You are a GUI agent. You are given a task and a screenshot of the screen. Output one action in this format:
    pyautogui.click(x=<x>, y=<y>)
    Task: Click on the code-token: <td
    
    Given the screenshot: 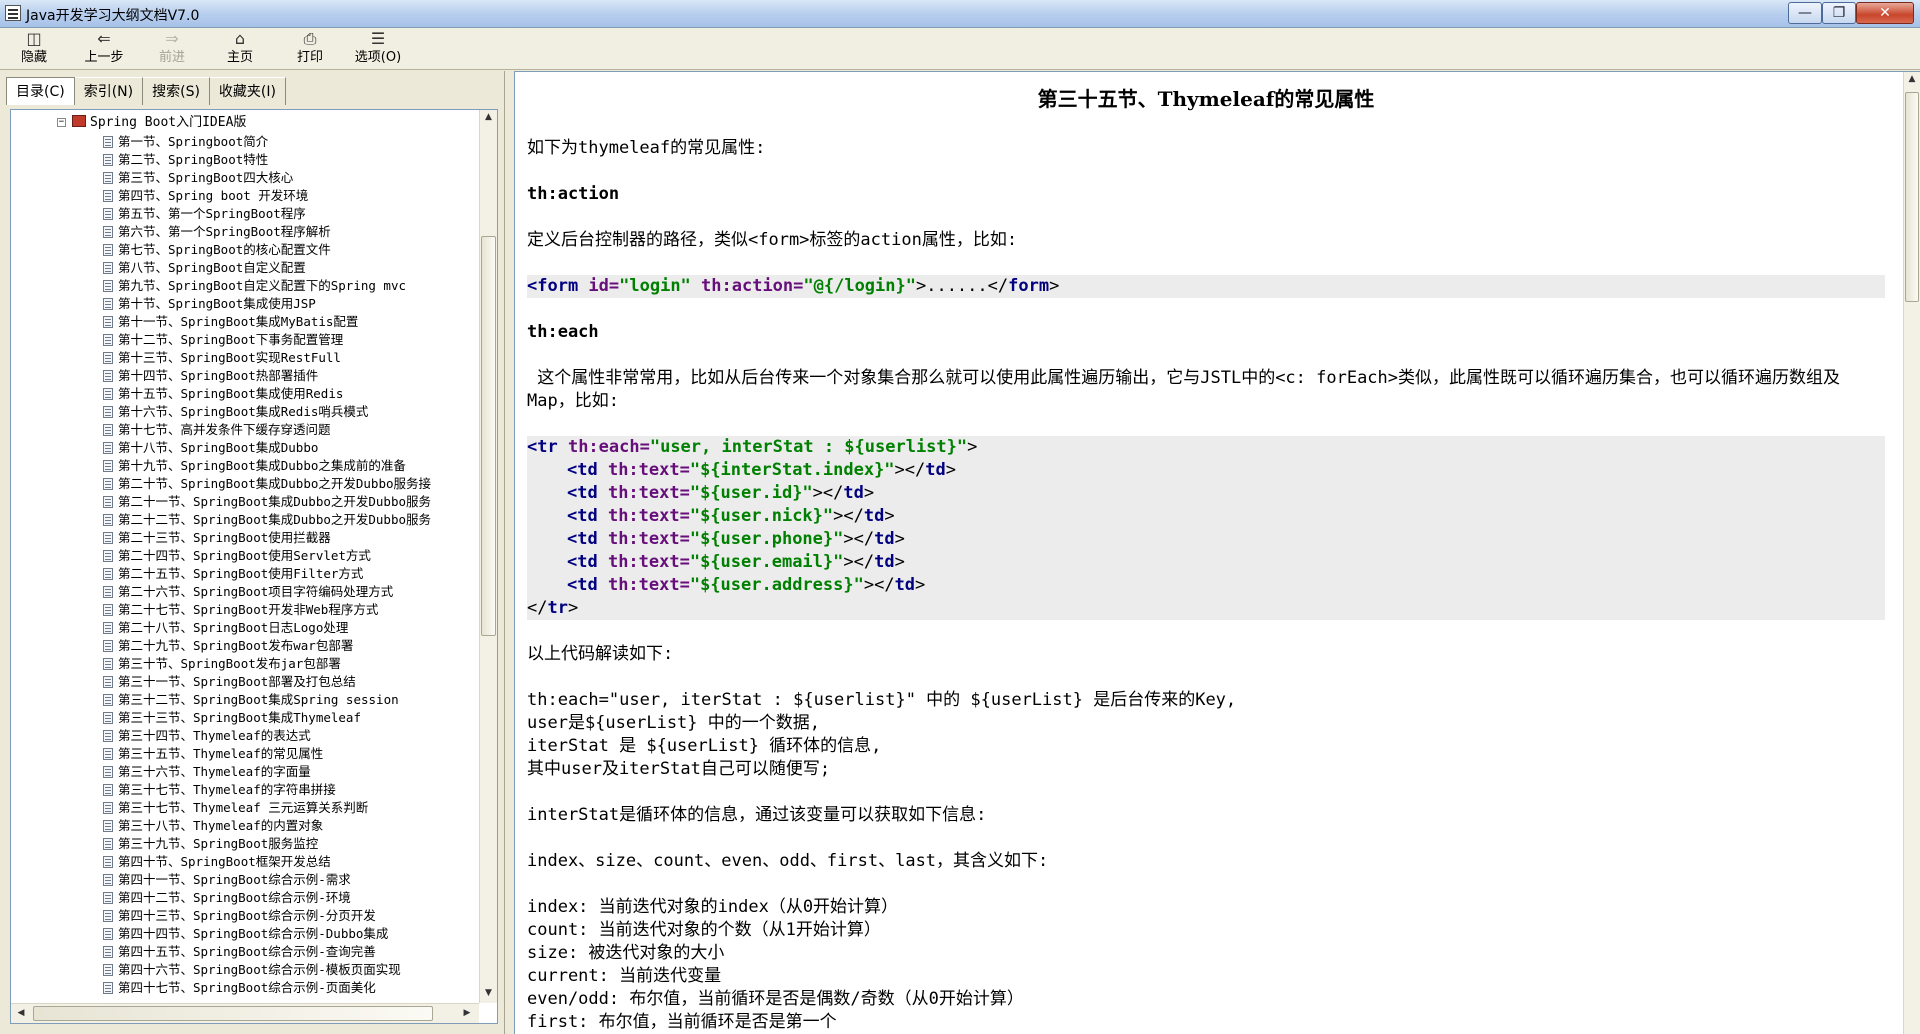 What is the action you would take?
    pyautogui.click(x=582, y=470)
    